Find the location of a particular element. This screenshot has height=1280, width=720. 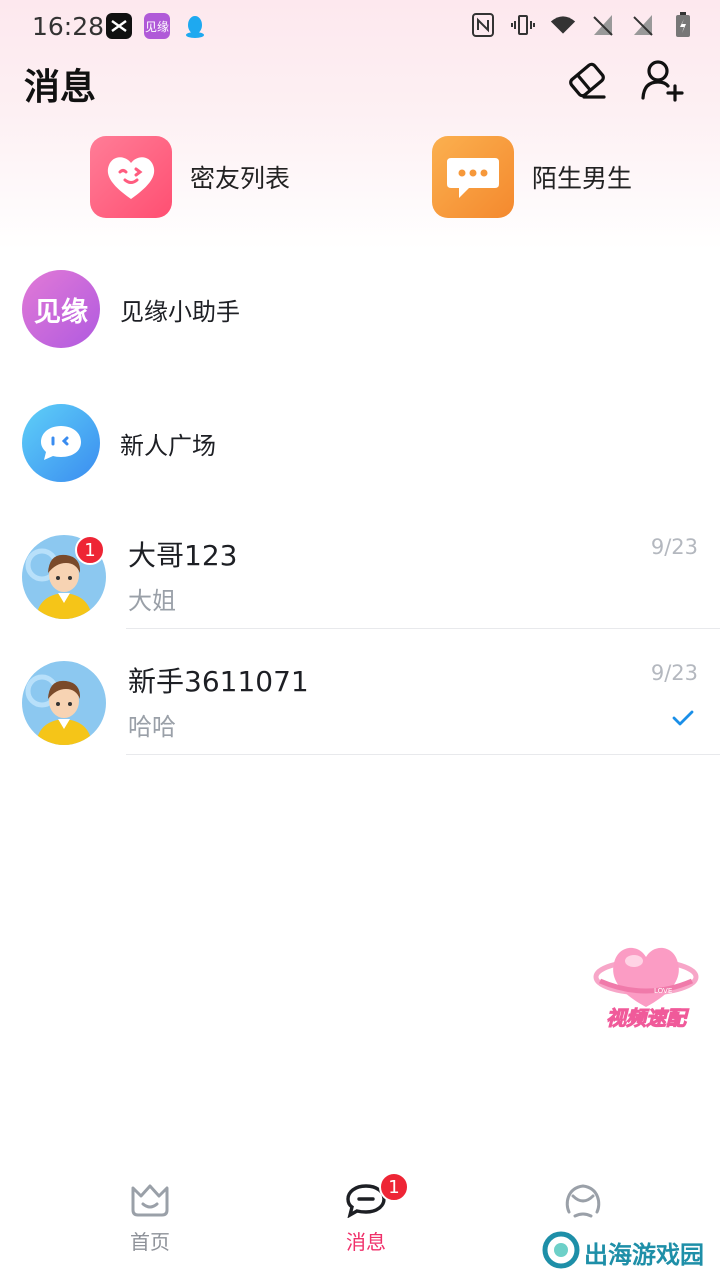

stranger-boys-entry: 陌生男生 is located at coordinates (532, 177).